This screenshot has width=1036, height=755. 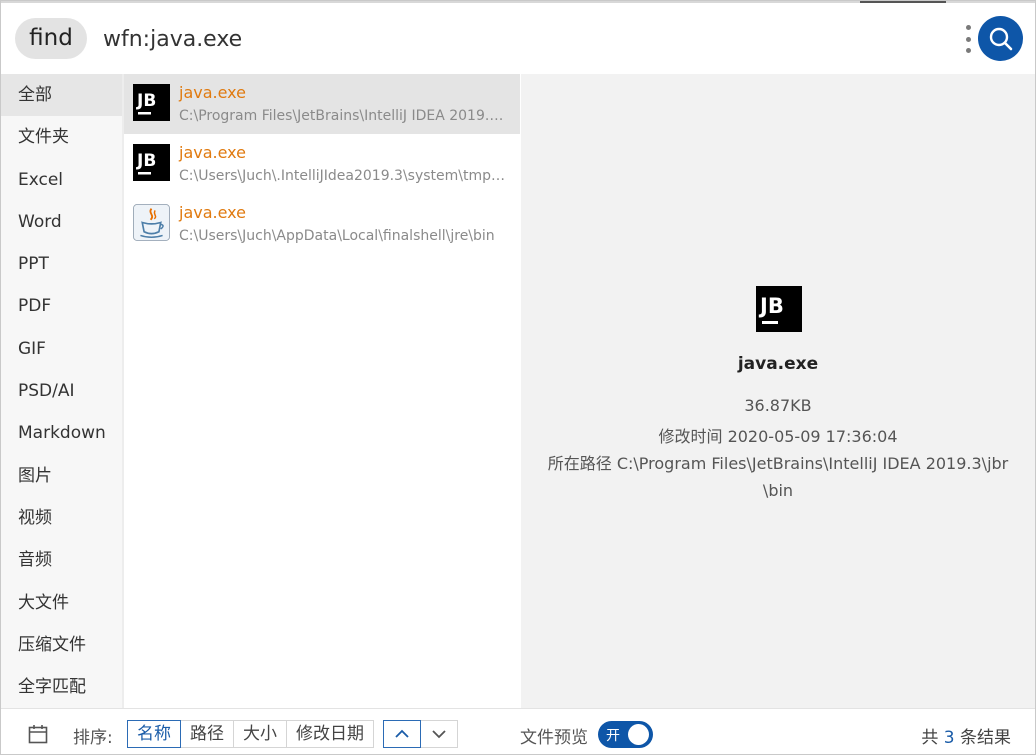 I want to click on result-count-number: 3, so click(x=949, y=738).